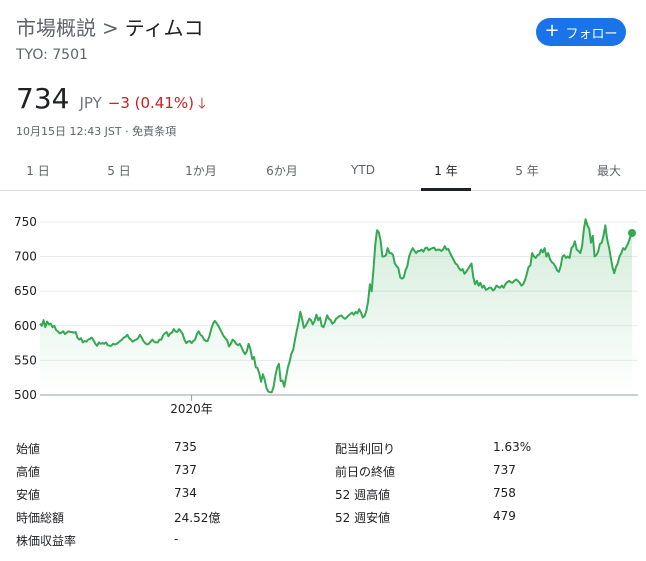 The height and width of the screenshot is (561, 646). What do you see at coordinates (52, 55) in the screenshot?
I see `ticker-symbol: TYO: 7501` at bounding box center [52, 55].